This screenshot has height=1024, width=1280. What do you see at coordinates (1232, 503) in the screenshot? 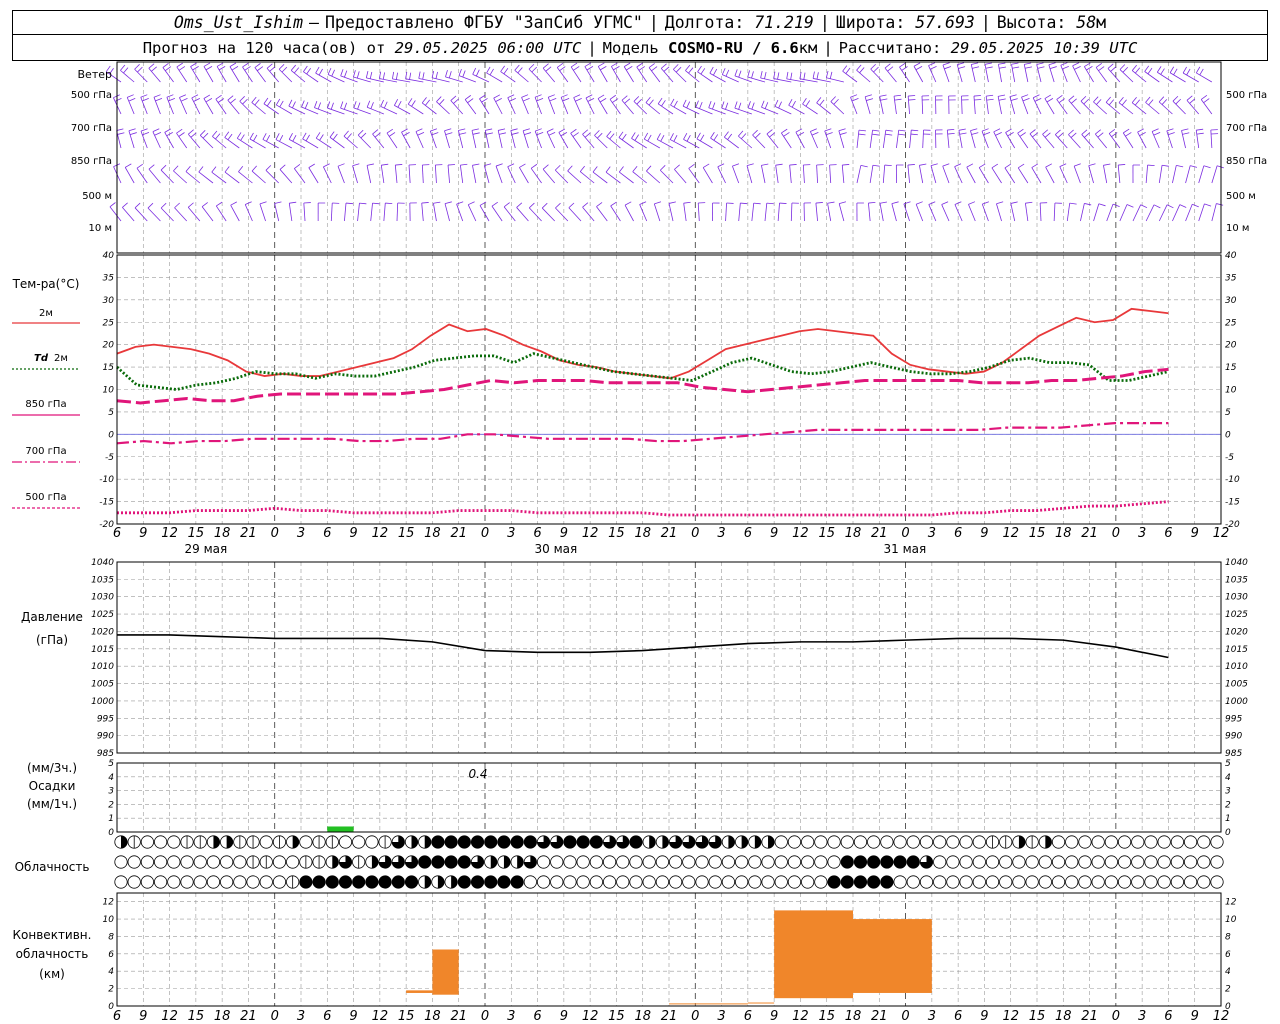
I see `y-tick-label: -15` at bounding box center [1232, 503].